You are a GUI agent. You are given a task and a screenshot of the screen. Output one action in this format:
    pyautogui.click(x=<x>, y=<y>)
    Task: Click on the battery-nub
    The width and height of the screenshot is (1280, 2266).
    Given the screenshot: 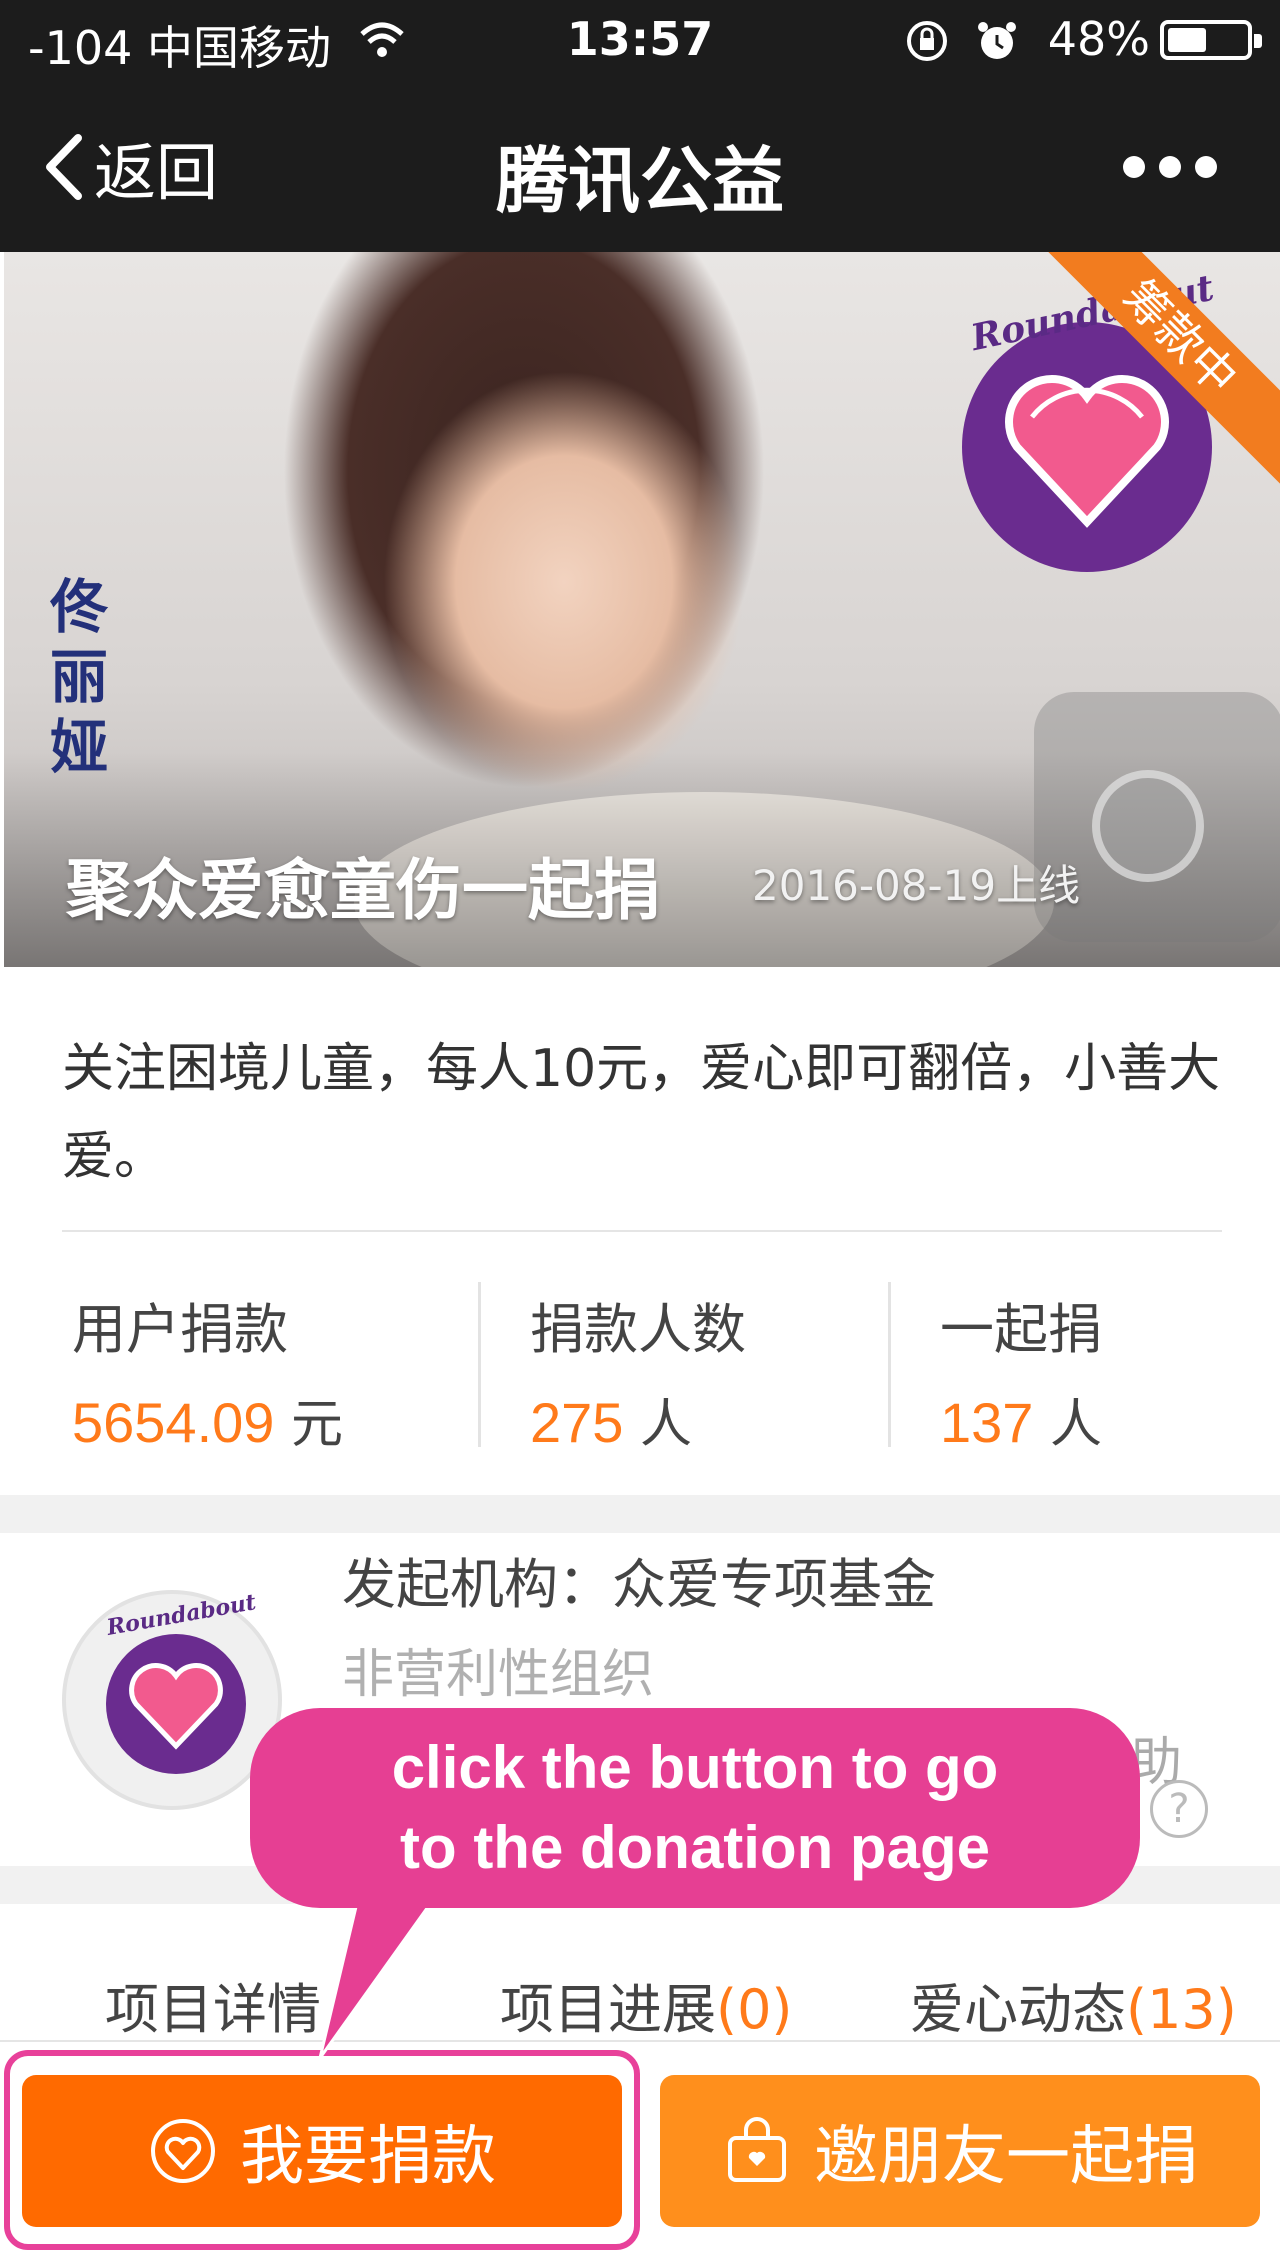 What is the action you would take?
    pyautogui.click(x=1258, y=41)
    